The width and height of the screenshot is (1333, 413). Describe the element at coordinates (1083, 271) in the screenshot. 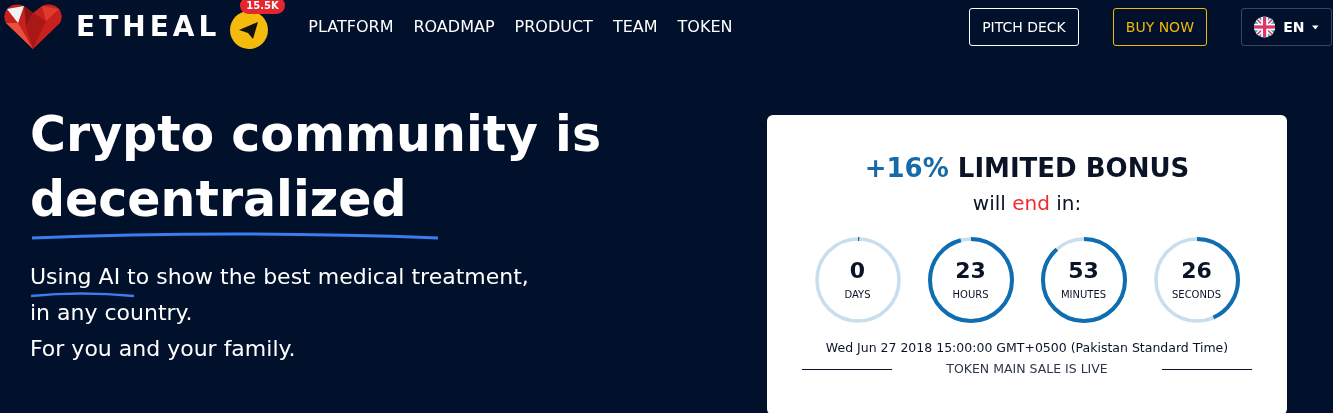

I see `countdown-value: 53` at that location.